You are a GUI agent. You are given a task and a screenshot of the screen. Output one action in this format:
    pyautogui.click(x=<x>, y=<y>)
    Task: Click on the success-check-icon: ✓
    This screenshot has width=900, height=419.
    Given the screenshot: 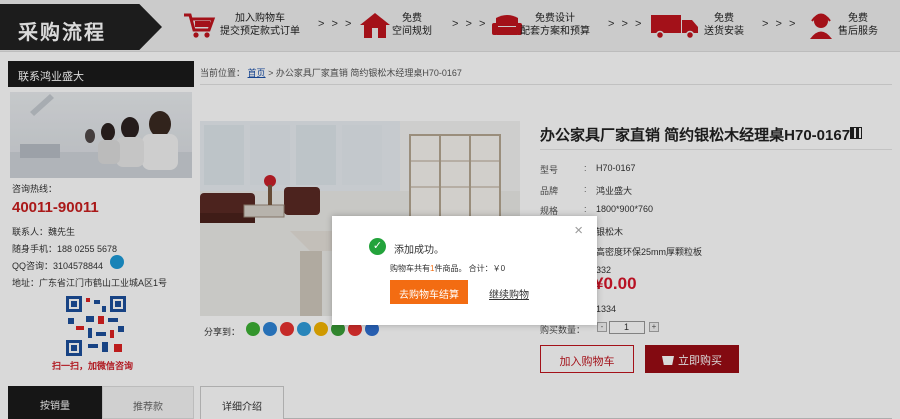 What is the action you would take?
    pyautogui.click(x=377, y=246)
    